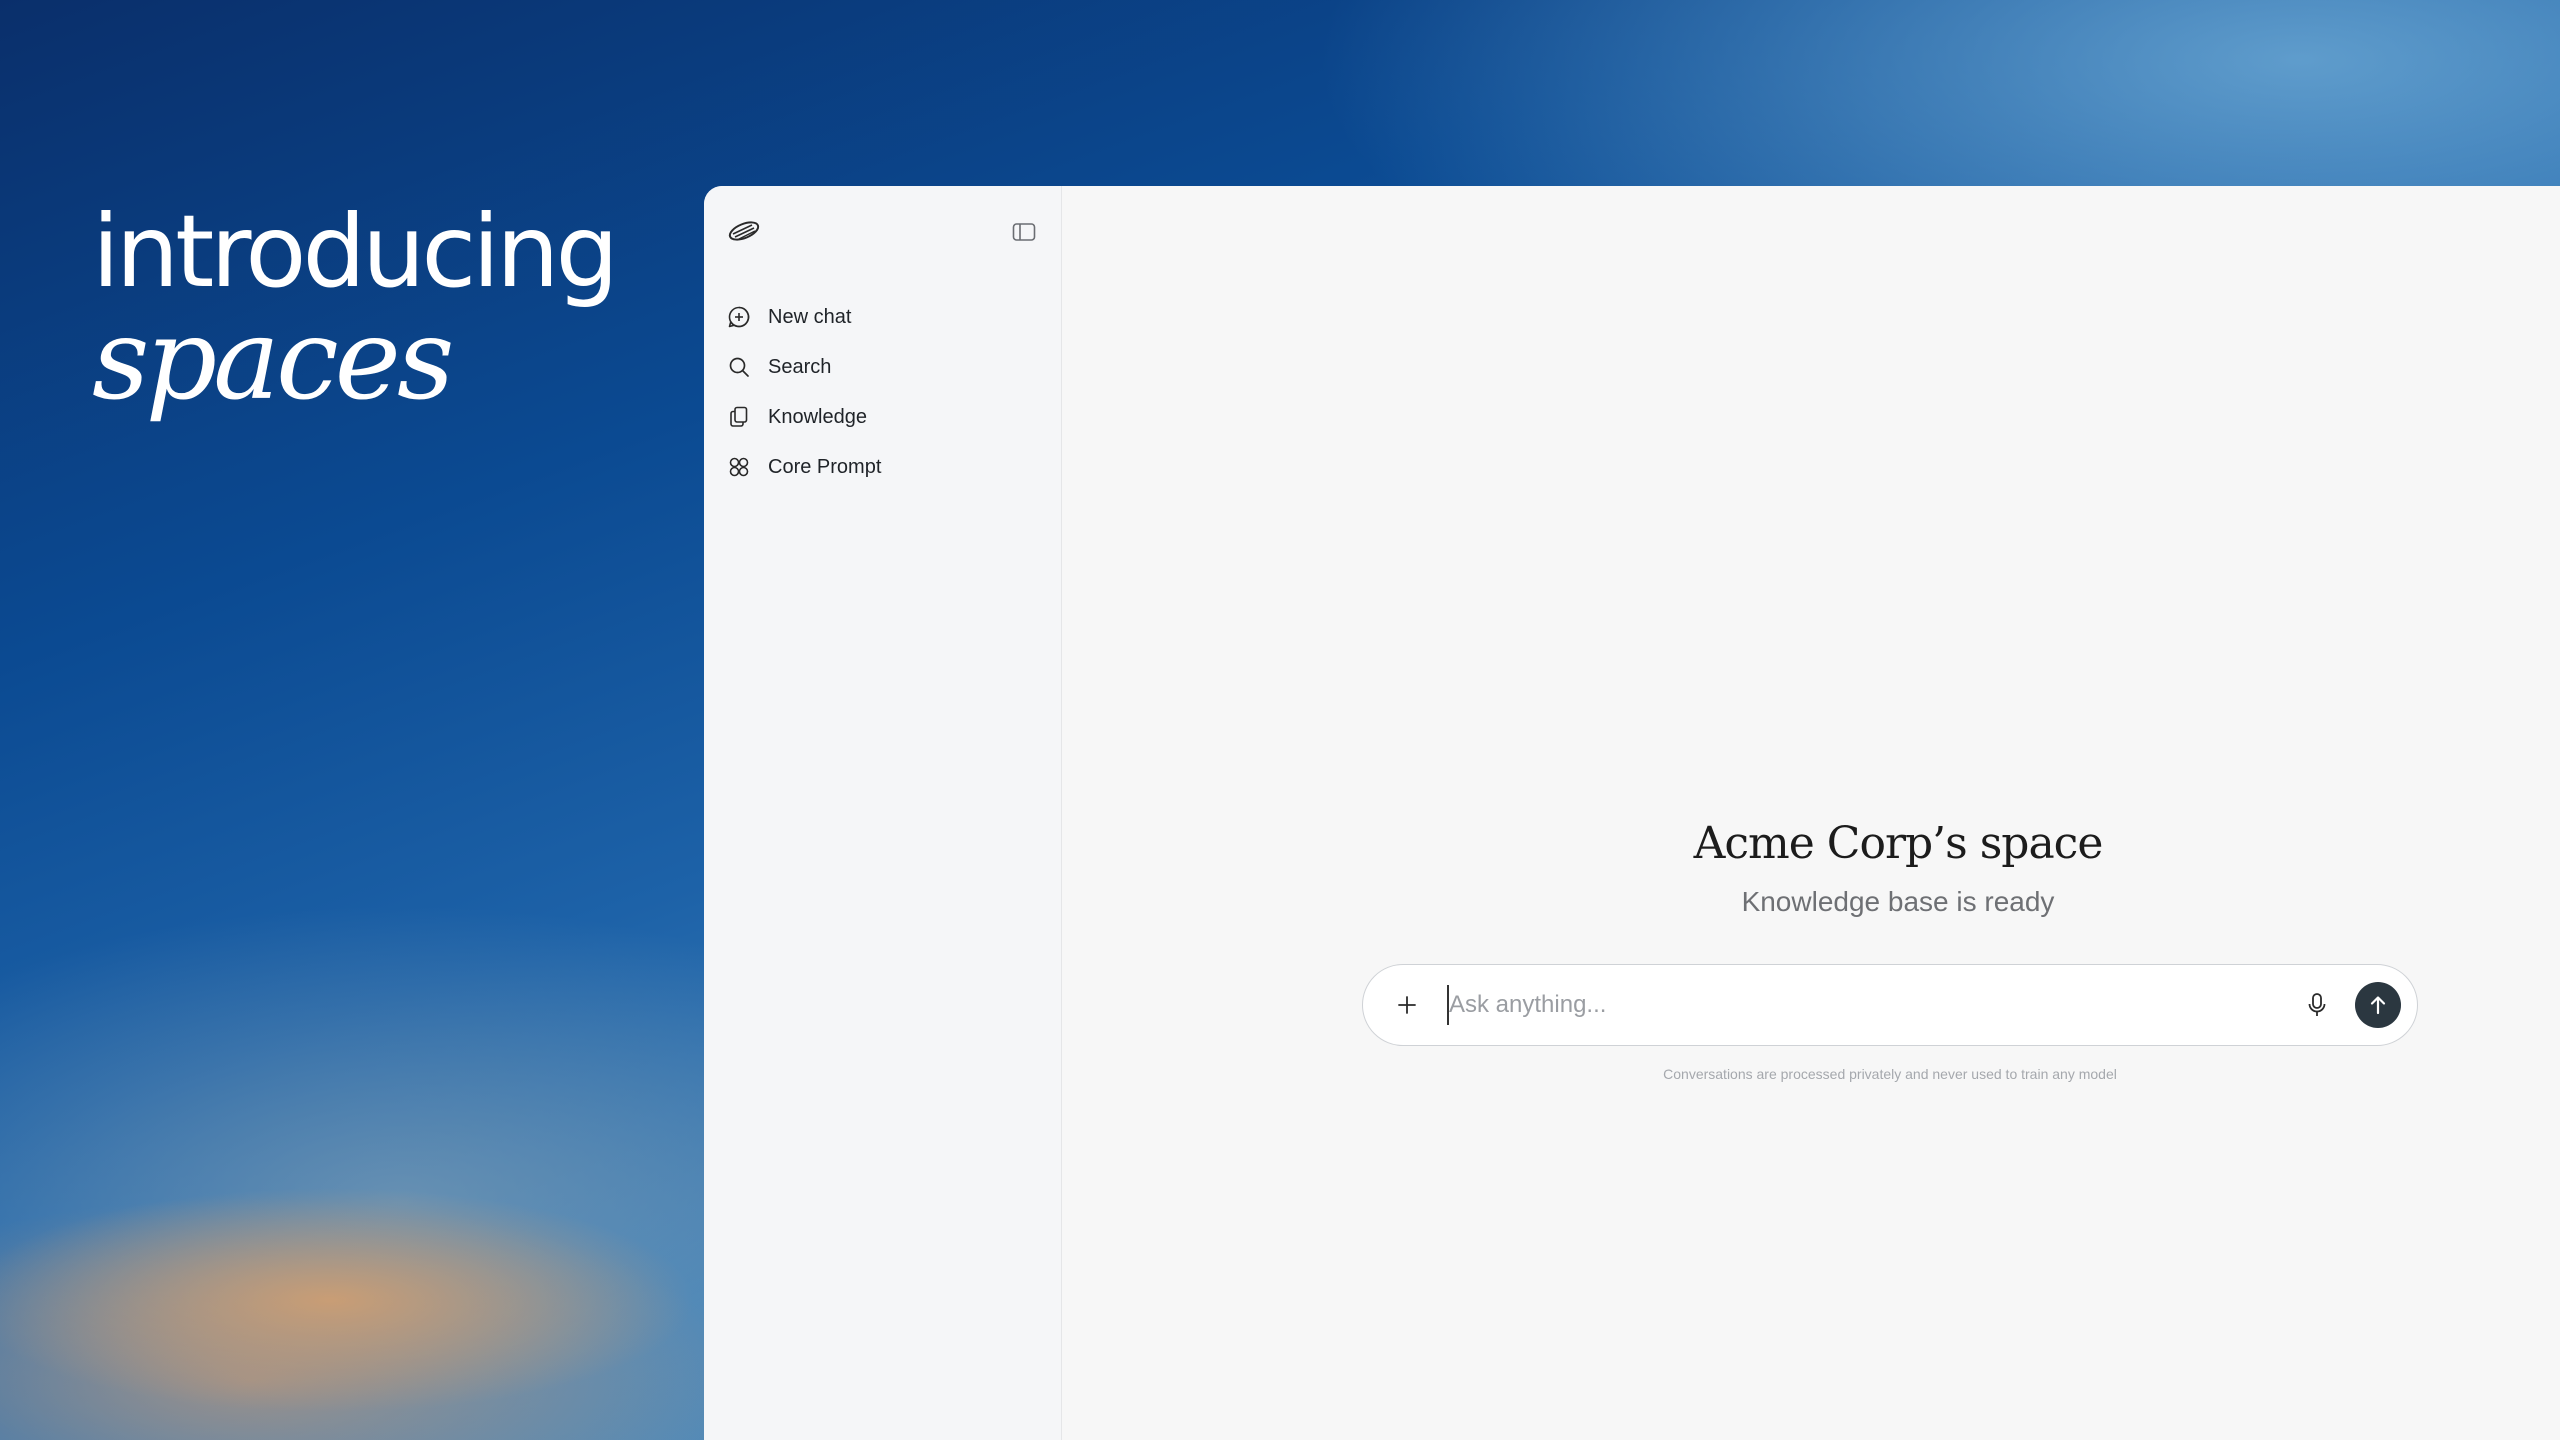 The height and width of the screenshot is (1440, 2560). What do you see at coordinates (1872, 1005) in the screenshot?
I see `ask-input` at bounding box center [1872, 1005].